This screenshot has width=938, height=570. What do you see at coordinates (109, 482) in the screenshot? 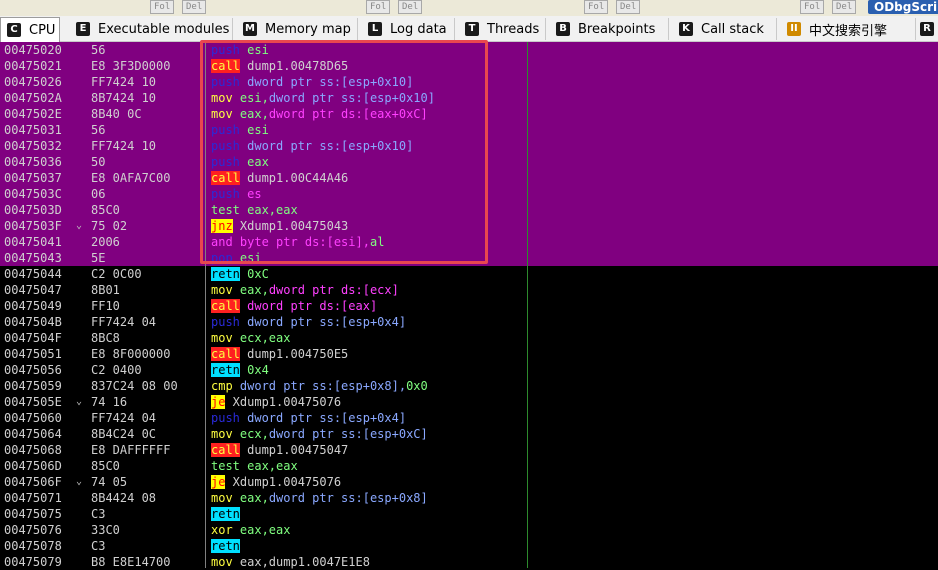
I see `hex-dump-cell: 74 05` at bounding box center [109, 482].